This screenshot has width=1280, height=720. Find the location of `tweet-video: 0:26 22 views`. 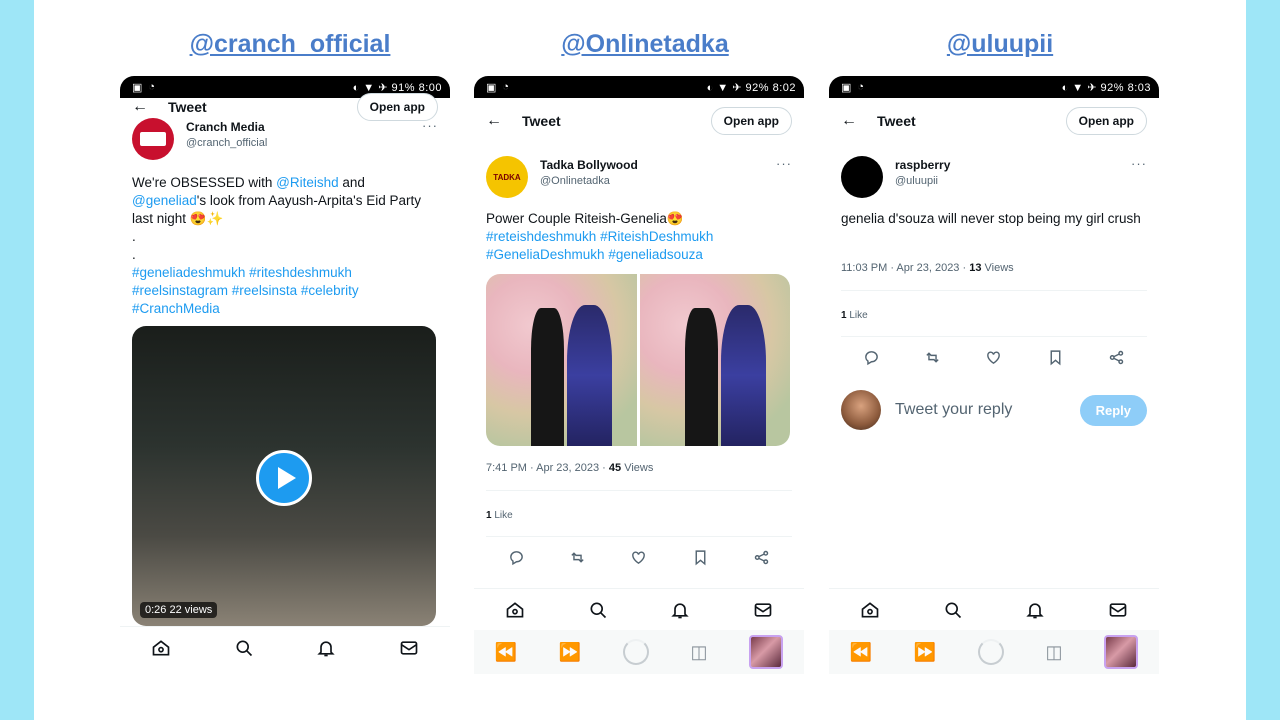

tweet-video: 0:26 22 views is located at coordinates (284, 476).